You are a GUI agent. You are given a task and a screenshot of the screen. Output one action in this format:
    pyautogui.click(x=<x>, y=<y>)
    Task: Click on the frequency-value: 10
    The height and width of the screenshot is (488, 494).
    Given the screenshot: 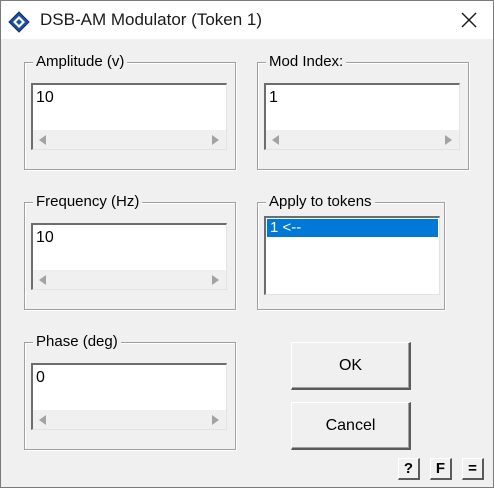 What is the action you would take?
    pyautogui.click(x=45, y=237)
    